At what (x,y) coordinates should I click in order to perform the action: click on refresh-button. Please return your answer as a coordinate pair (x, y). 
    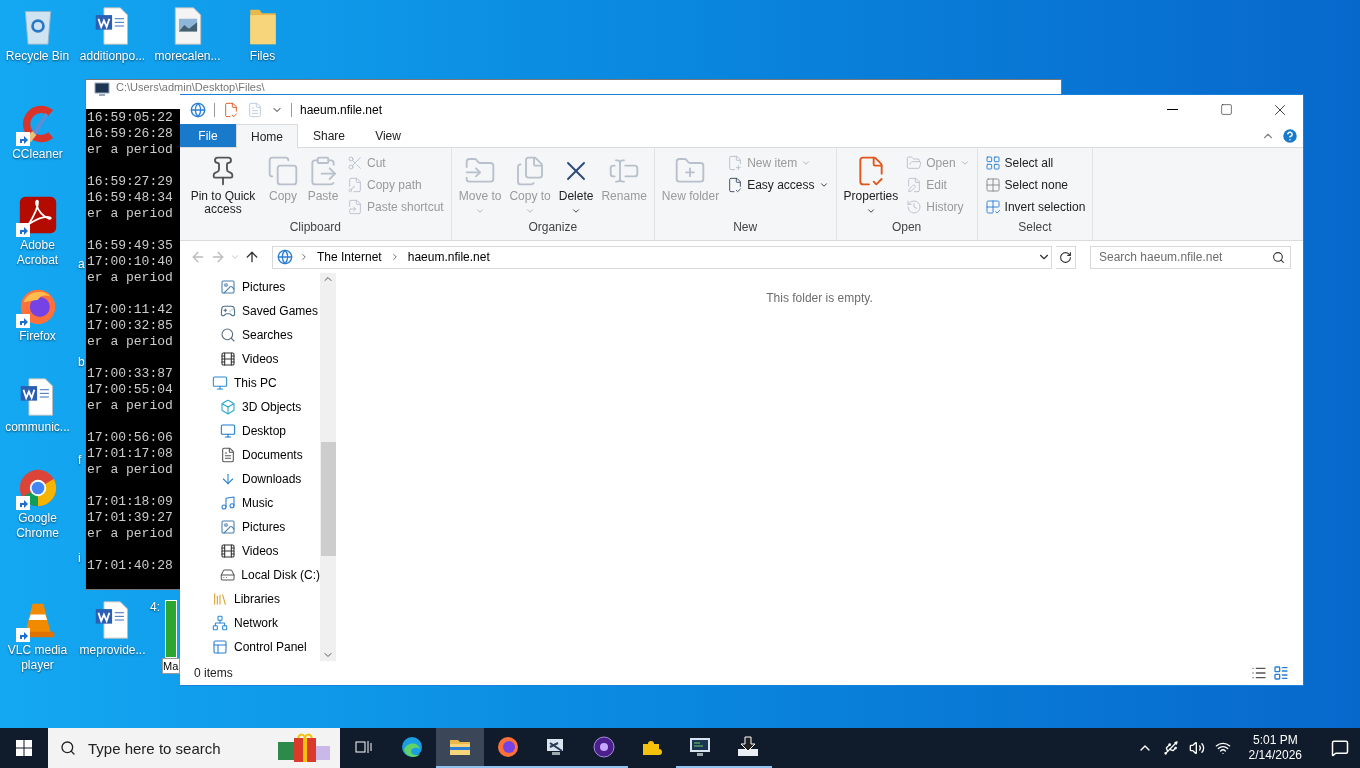
    Looking at the image, I should click on (1066, 257).